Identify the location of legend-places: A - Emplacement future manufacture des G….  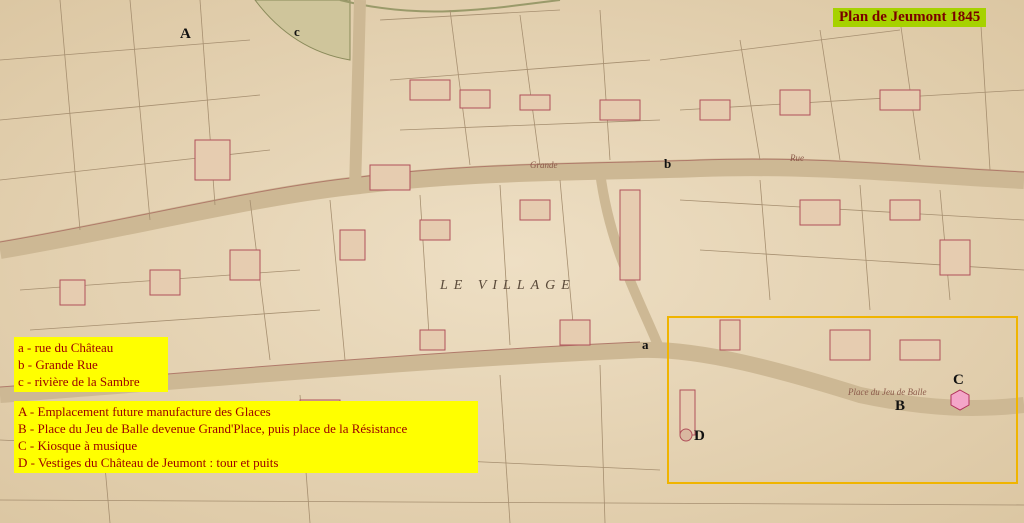
(246, 437).